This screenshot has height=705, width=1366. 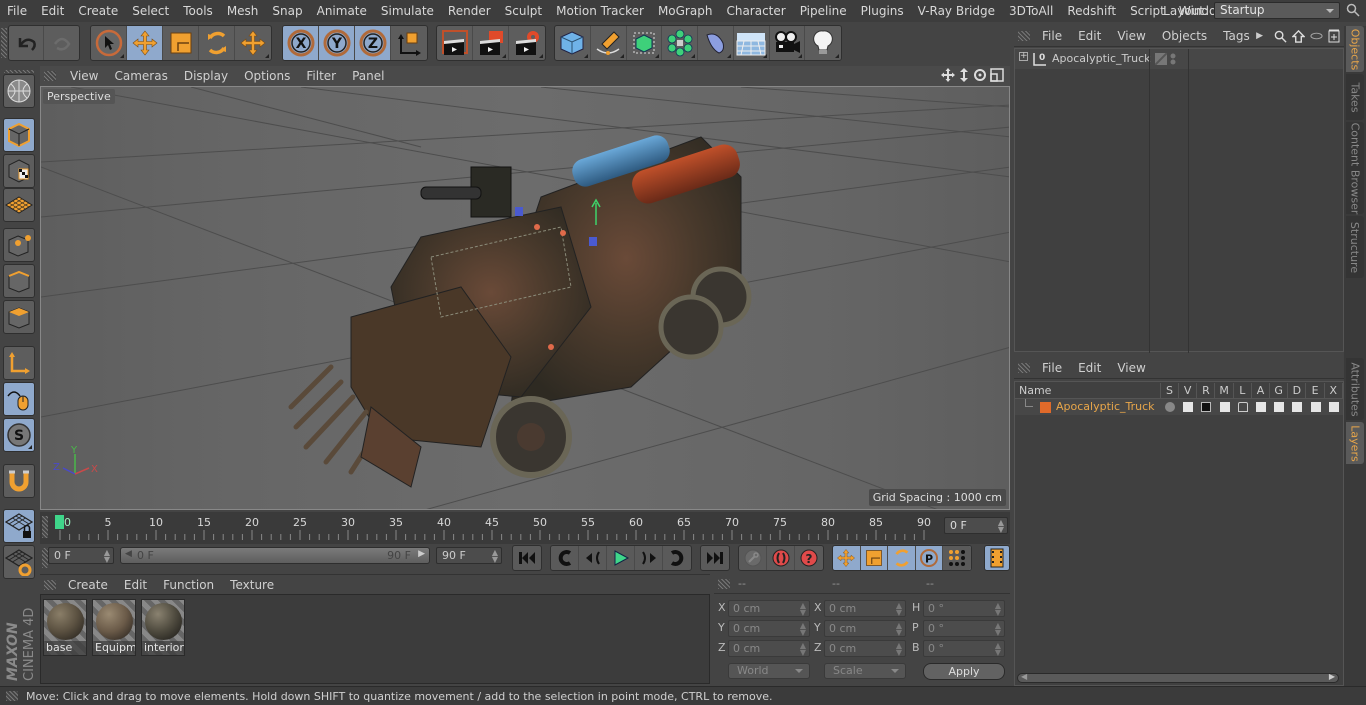 What do you see at coordinates (523, 11) in the screenshot?
I see `menu-sculpt: Sculpt` at bounding box center [523, 11].